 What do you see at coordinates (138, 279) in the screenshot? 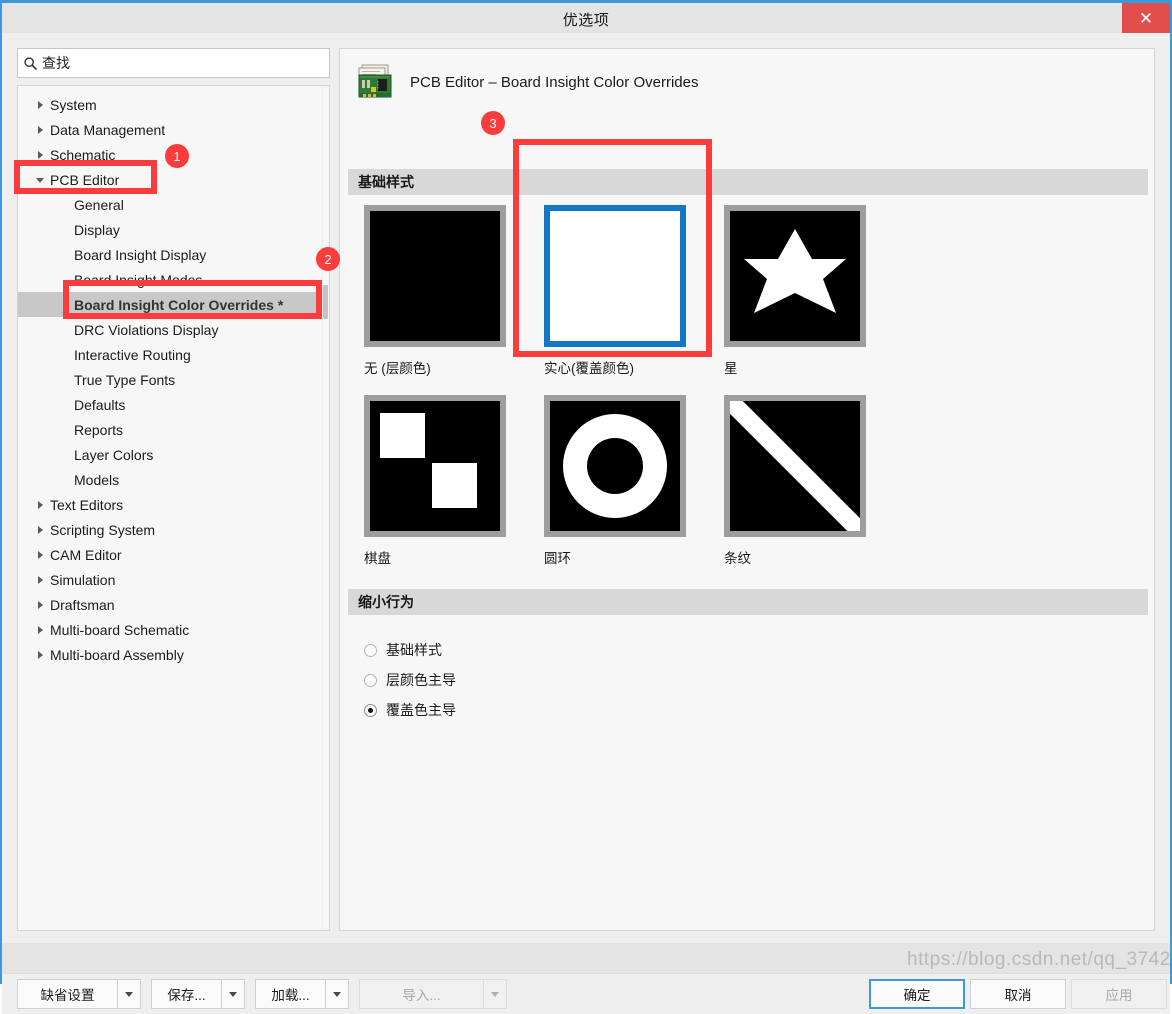
I see `sidebar-item-label: Board Insight Modes` at bounding box center [138, 279].